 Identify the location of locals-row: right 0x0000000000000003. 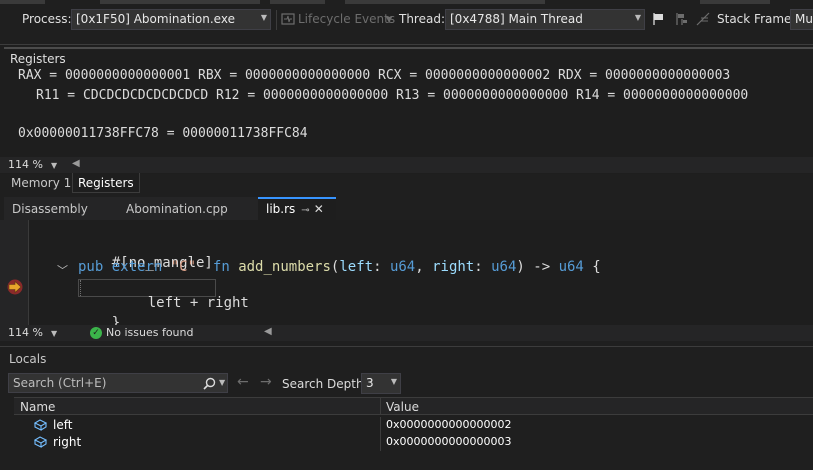
(413, 442).